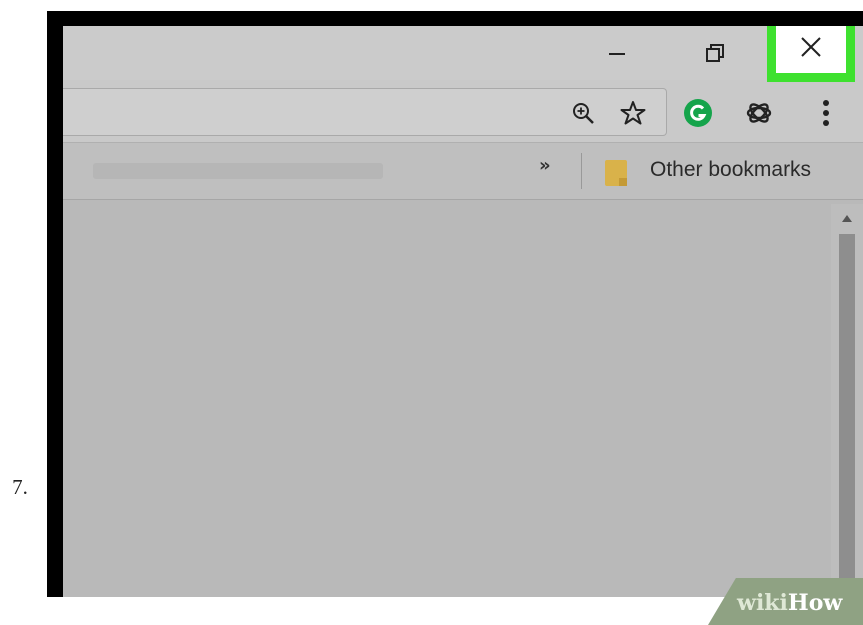 The image size is (863, 625). I want to click on close-button, so click(811, 54).